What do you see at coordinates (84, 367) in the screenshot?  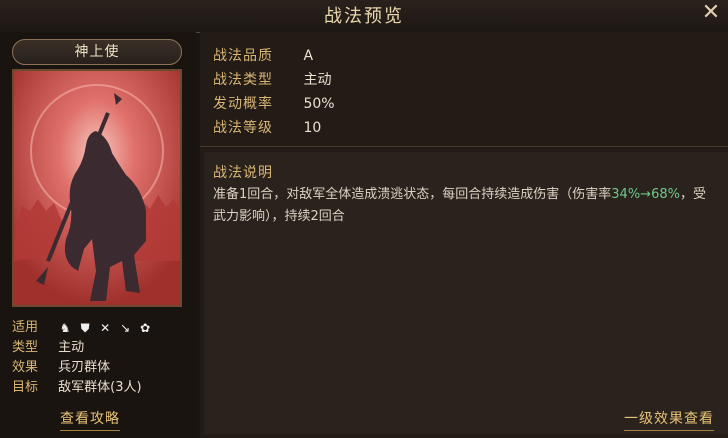 I see `effect-value: 兵刃群体` at bounding box center [84, 367].